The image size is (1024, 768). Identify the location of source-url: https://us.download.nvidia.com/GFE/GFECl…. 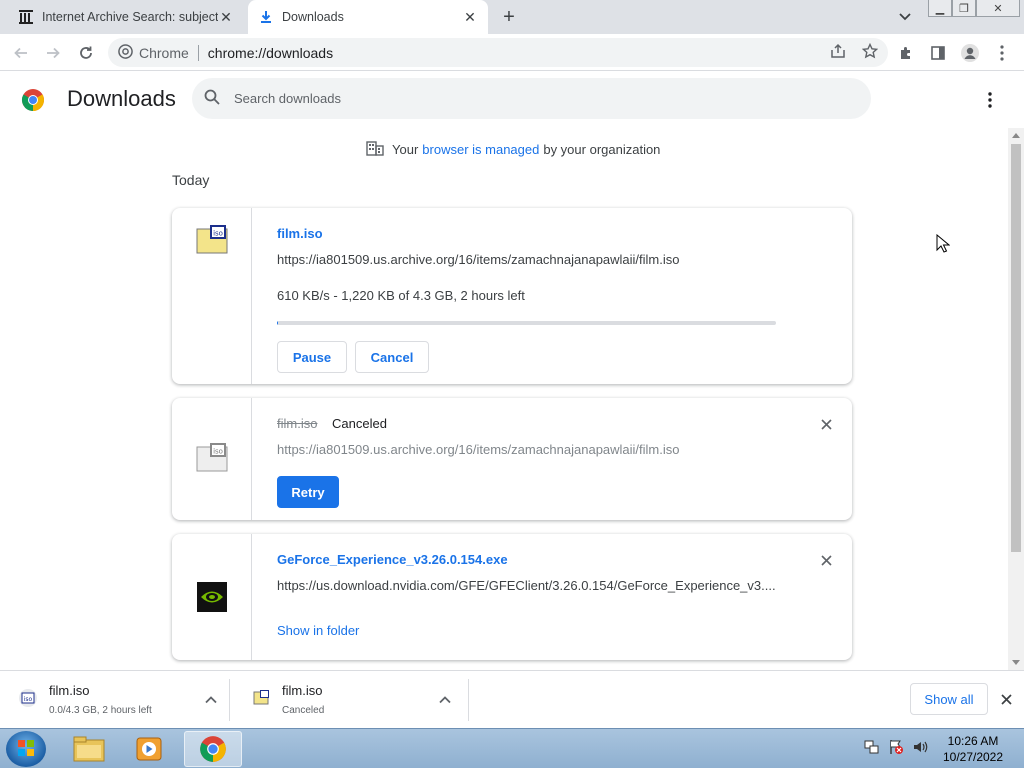
(526, 585).